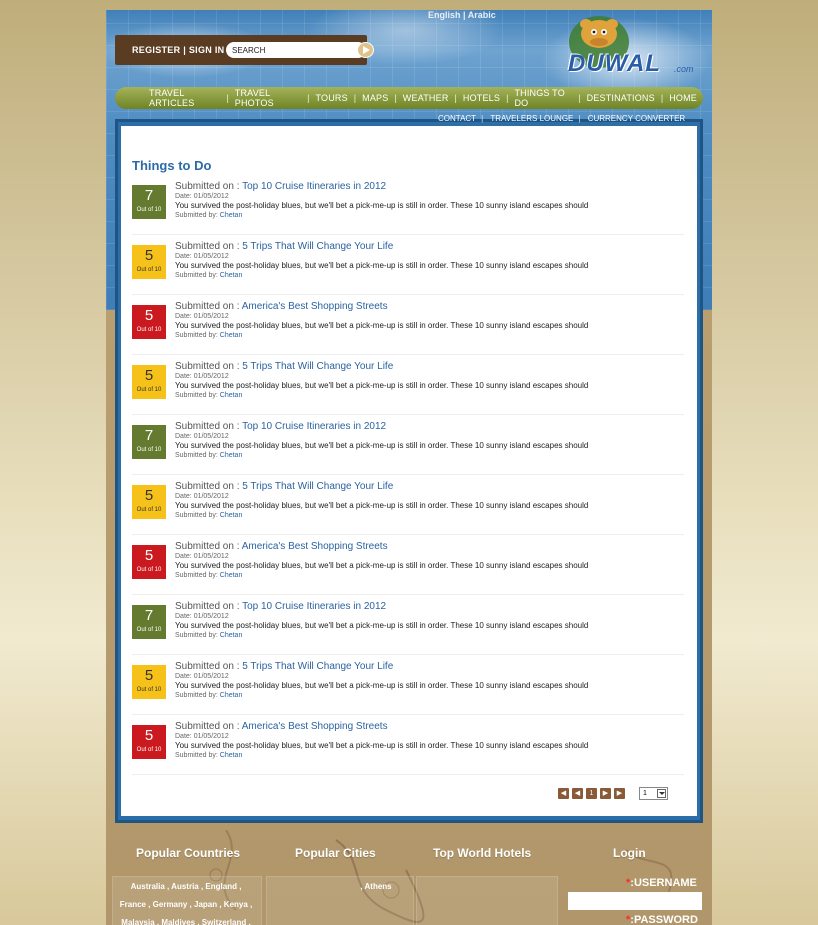  Describe the element at coordinates (661, 793) in the screenshot. I see `chevron-down-icon` at that location.